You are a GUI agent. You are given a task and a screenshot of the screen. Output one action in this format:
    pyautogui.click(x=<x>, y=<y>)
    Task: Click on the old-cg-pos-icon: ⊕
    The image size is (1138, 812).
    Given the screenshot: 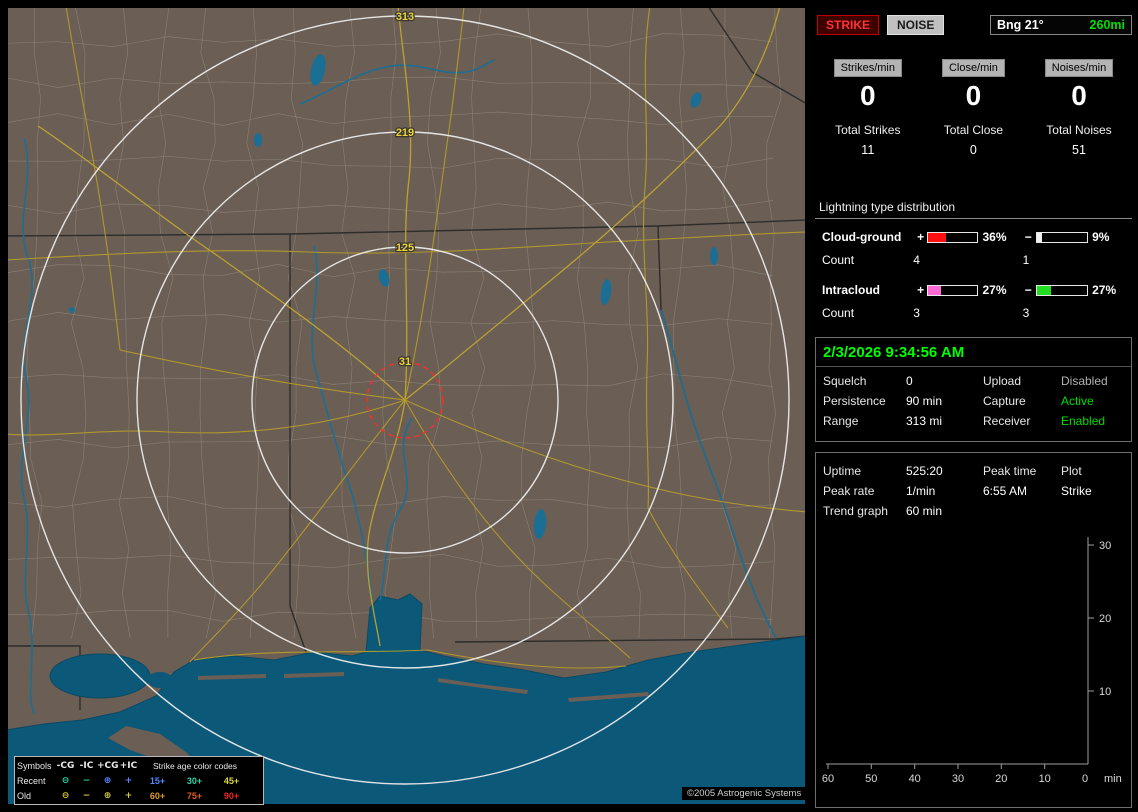 What is the action you would take?
    pyautogui.click(x=107, y=795)
    